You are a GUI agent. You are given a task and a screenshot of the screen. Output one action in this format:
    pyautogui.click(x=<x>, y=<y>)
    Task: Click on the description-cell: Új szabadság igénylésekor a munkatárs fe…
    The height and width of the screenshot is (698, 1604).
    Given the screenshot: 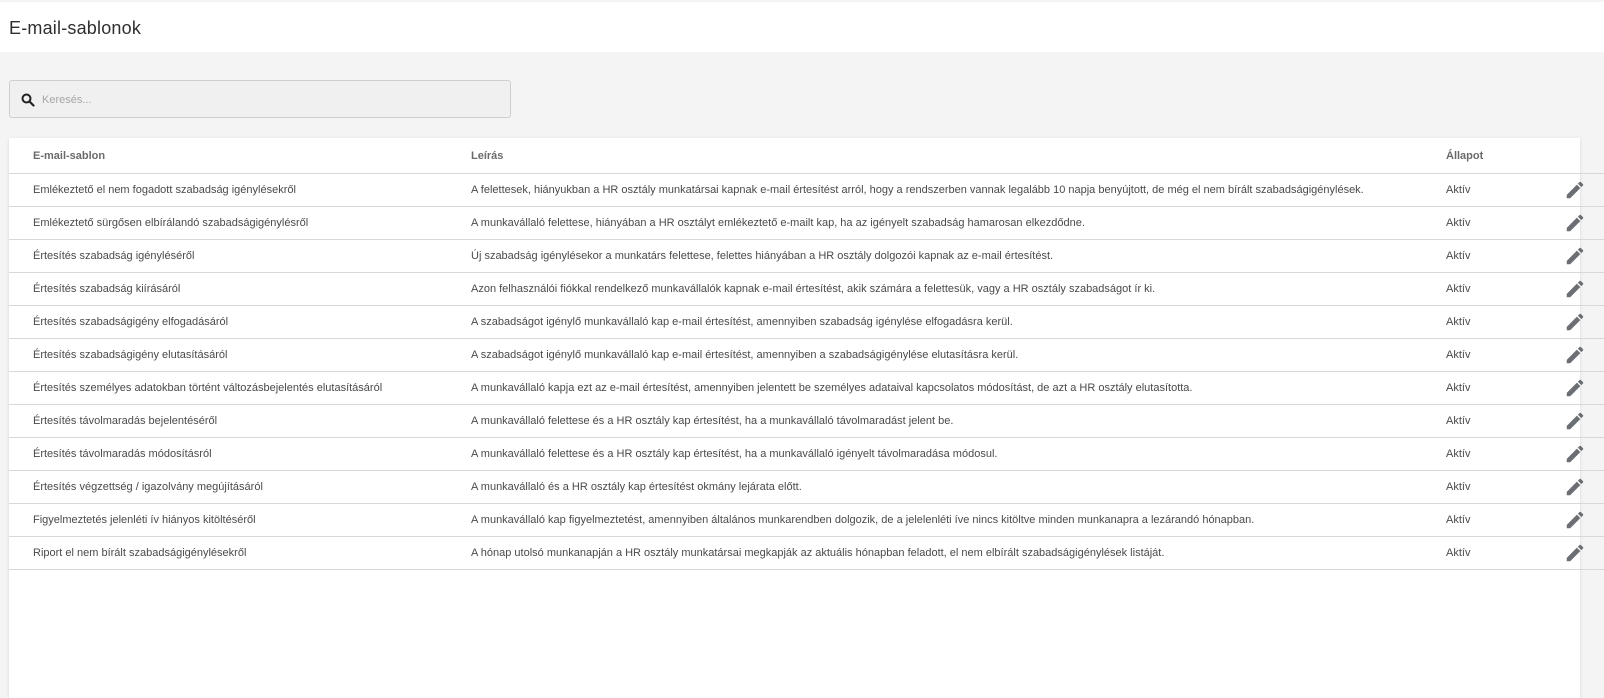 What is the action you would take?
    pyautogui.click(x=958, y=256)
    